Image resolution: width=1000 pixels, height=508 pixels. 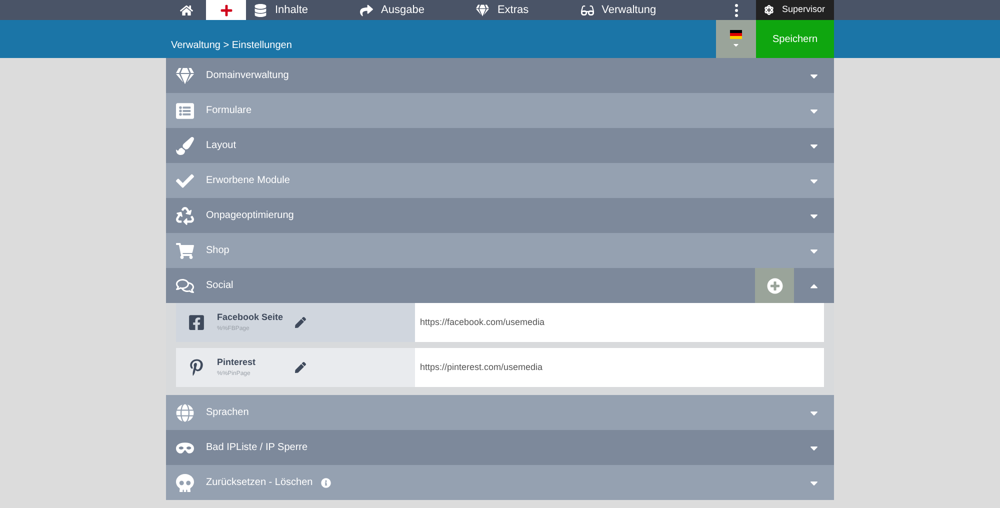 I want to click on section-header: Domainverwaltung, so click(x=500, y=75).